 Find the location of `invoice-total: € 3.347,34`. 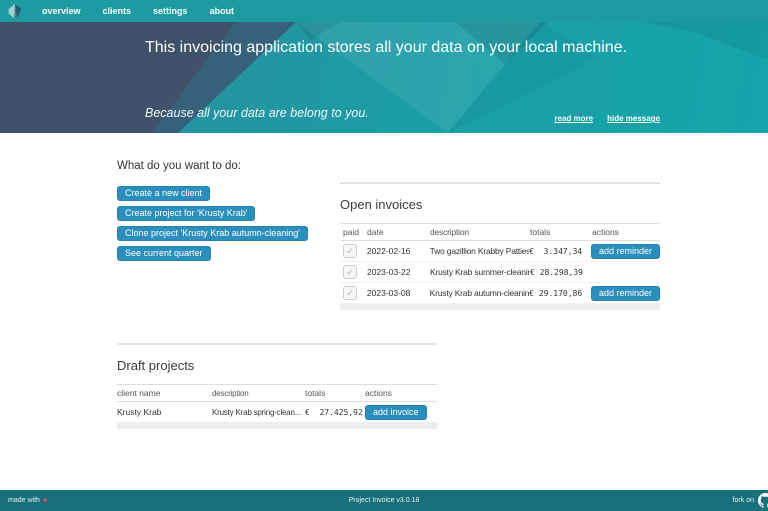

invoice-total: € 3.347,34 is located at coordinates (556, 251).